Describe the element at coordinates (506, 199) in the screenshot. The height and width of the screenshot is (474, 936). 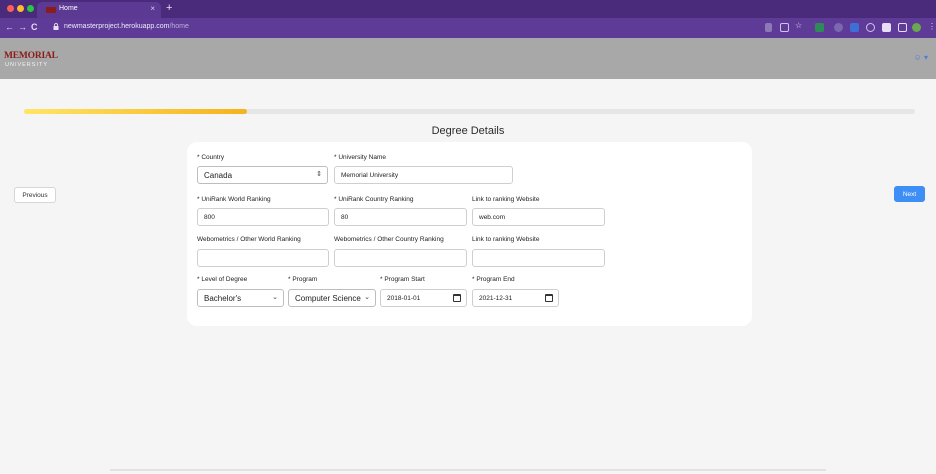
I see `ranking-link-label-1: Link to ranking Website` at that location.